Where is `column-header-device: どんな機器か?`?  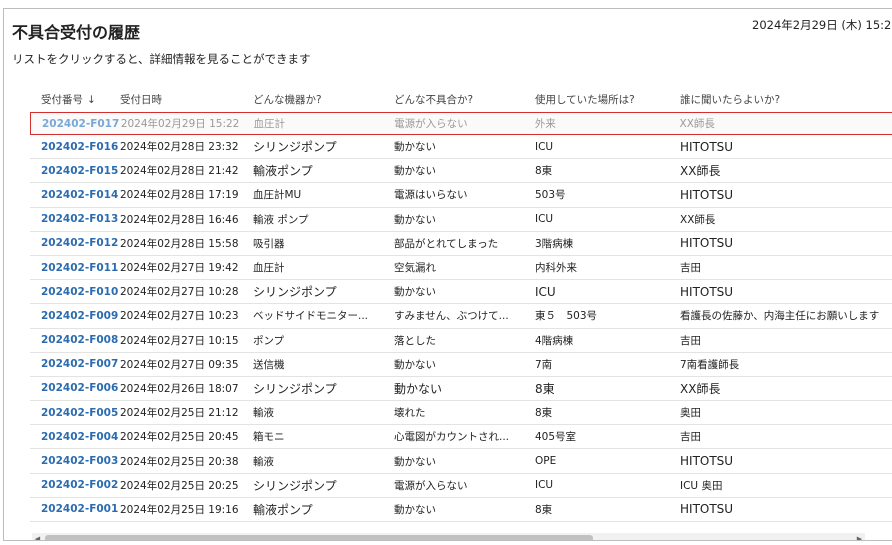 column-header-device: どんな機器か? is located at coordinates (323, 99).